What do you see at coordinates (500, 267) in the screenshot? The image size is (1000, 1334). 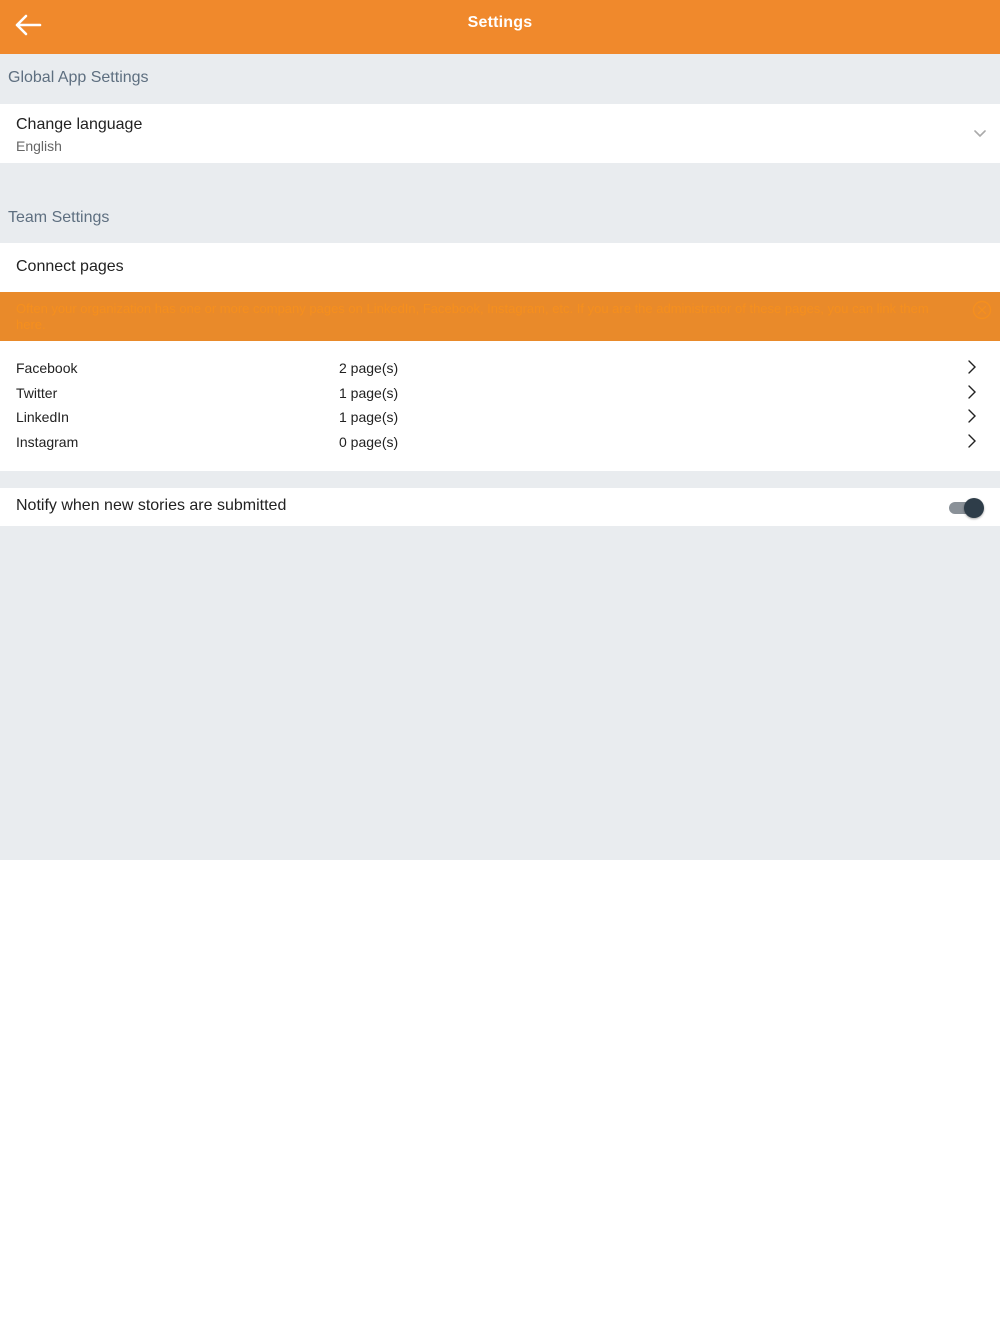 I see `connect-pages-row: Connect pages` at bounding box center [500, 267].